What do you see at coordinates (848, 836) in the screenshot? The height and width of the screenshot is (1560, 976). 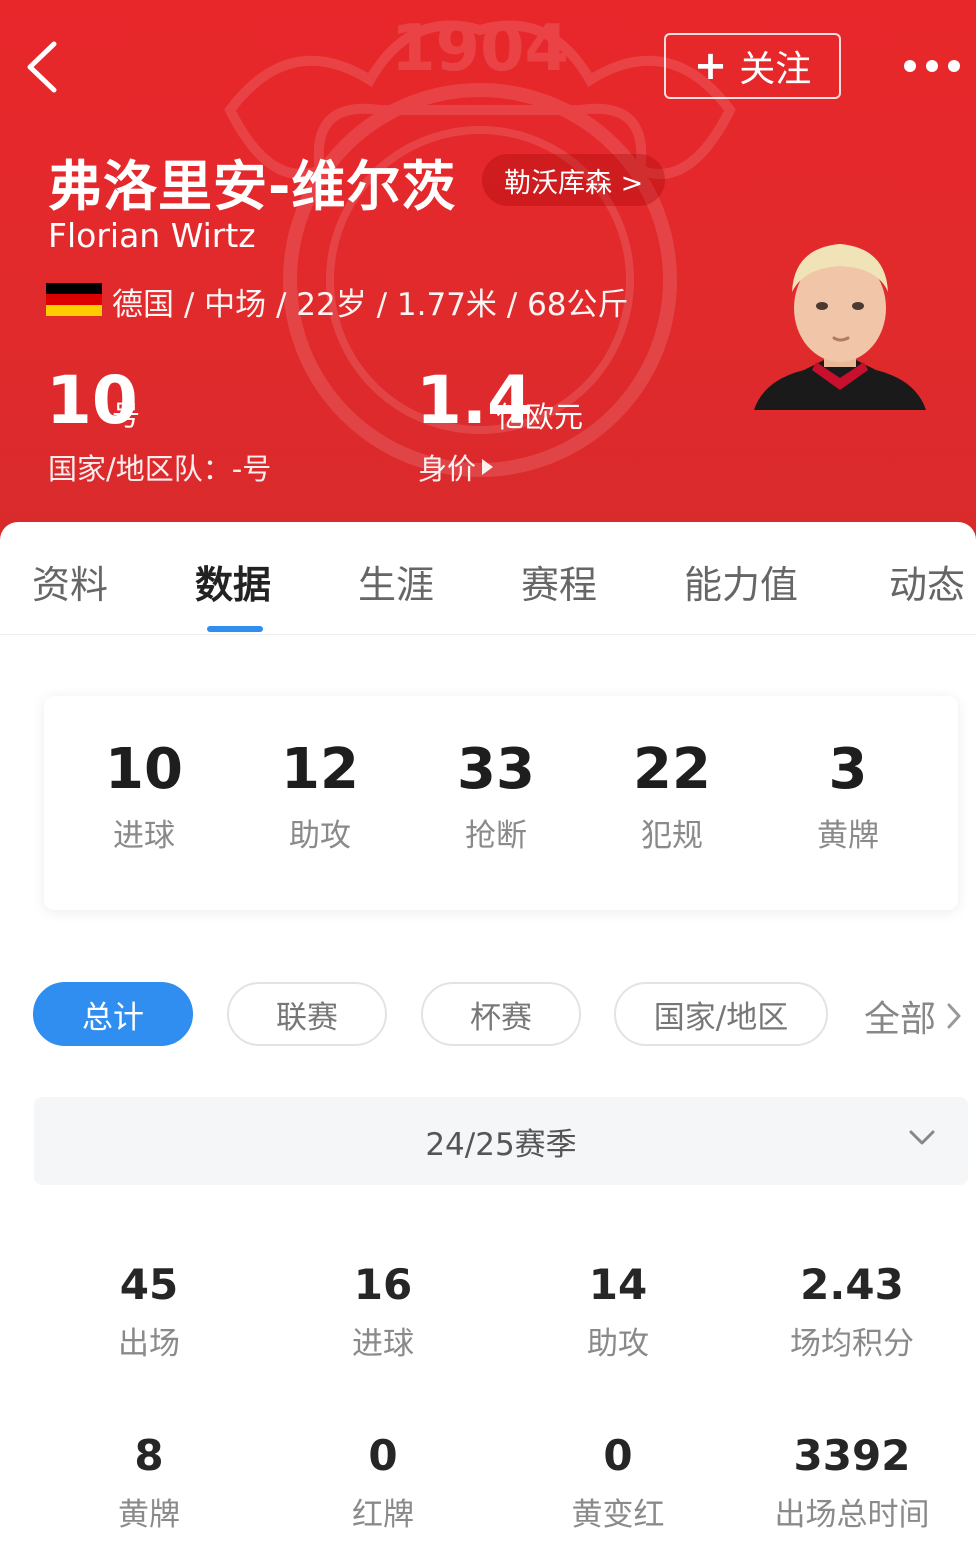 I see `summary-label: 黄牌` at bounding box center [848, 836].